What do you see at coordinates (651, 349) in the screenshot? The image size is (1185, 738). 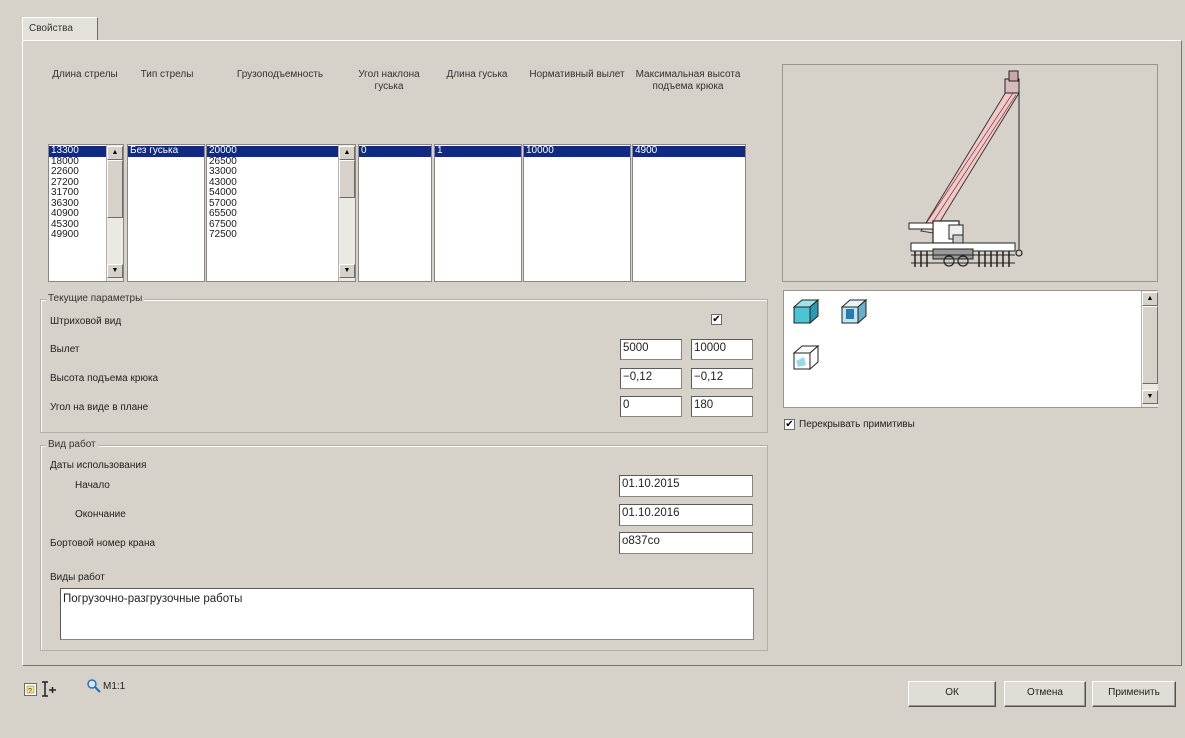 I see `reach-min-input: 5000` at bounding box center [651, 349].